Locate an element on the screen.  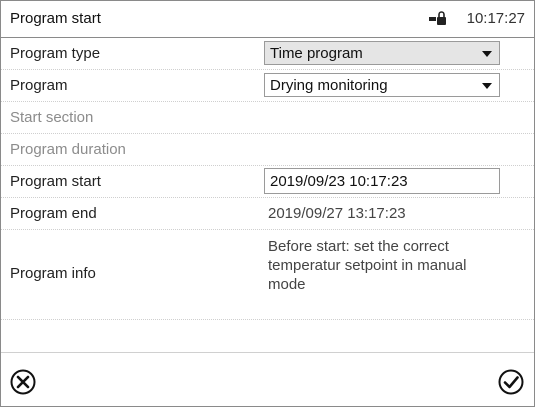
row-program-end: Program end 2019/09/27 13:17:23 is located at coordinates (267, 213).